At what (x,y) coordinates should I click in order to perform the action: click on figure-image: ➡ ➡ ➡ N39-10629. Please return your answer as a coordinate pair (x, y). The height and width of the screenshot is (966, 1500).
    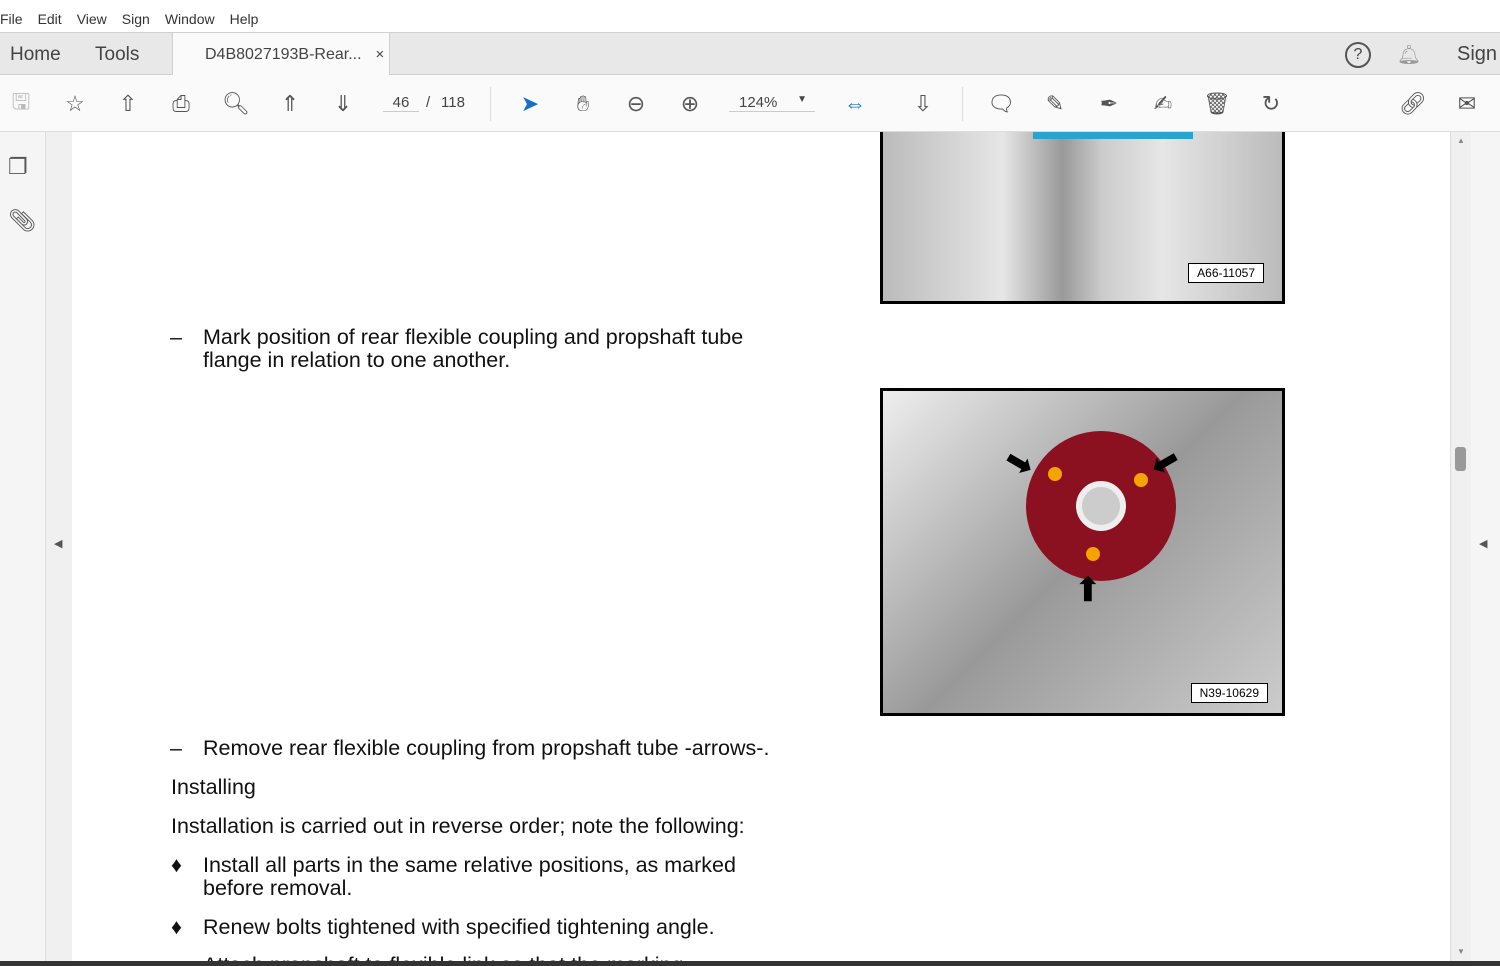
    Looking at the image, I should click on (1082, 552).